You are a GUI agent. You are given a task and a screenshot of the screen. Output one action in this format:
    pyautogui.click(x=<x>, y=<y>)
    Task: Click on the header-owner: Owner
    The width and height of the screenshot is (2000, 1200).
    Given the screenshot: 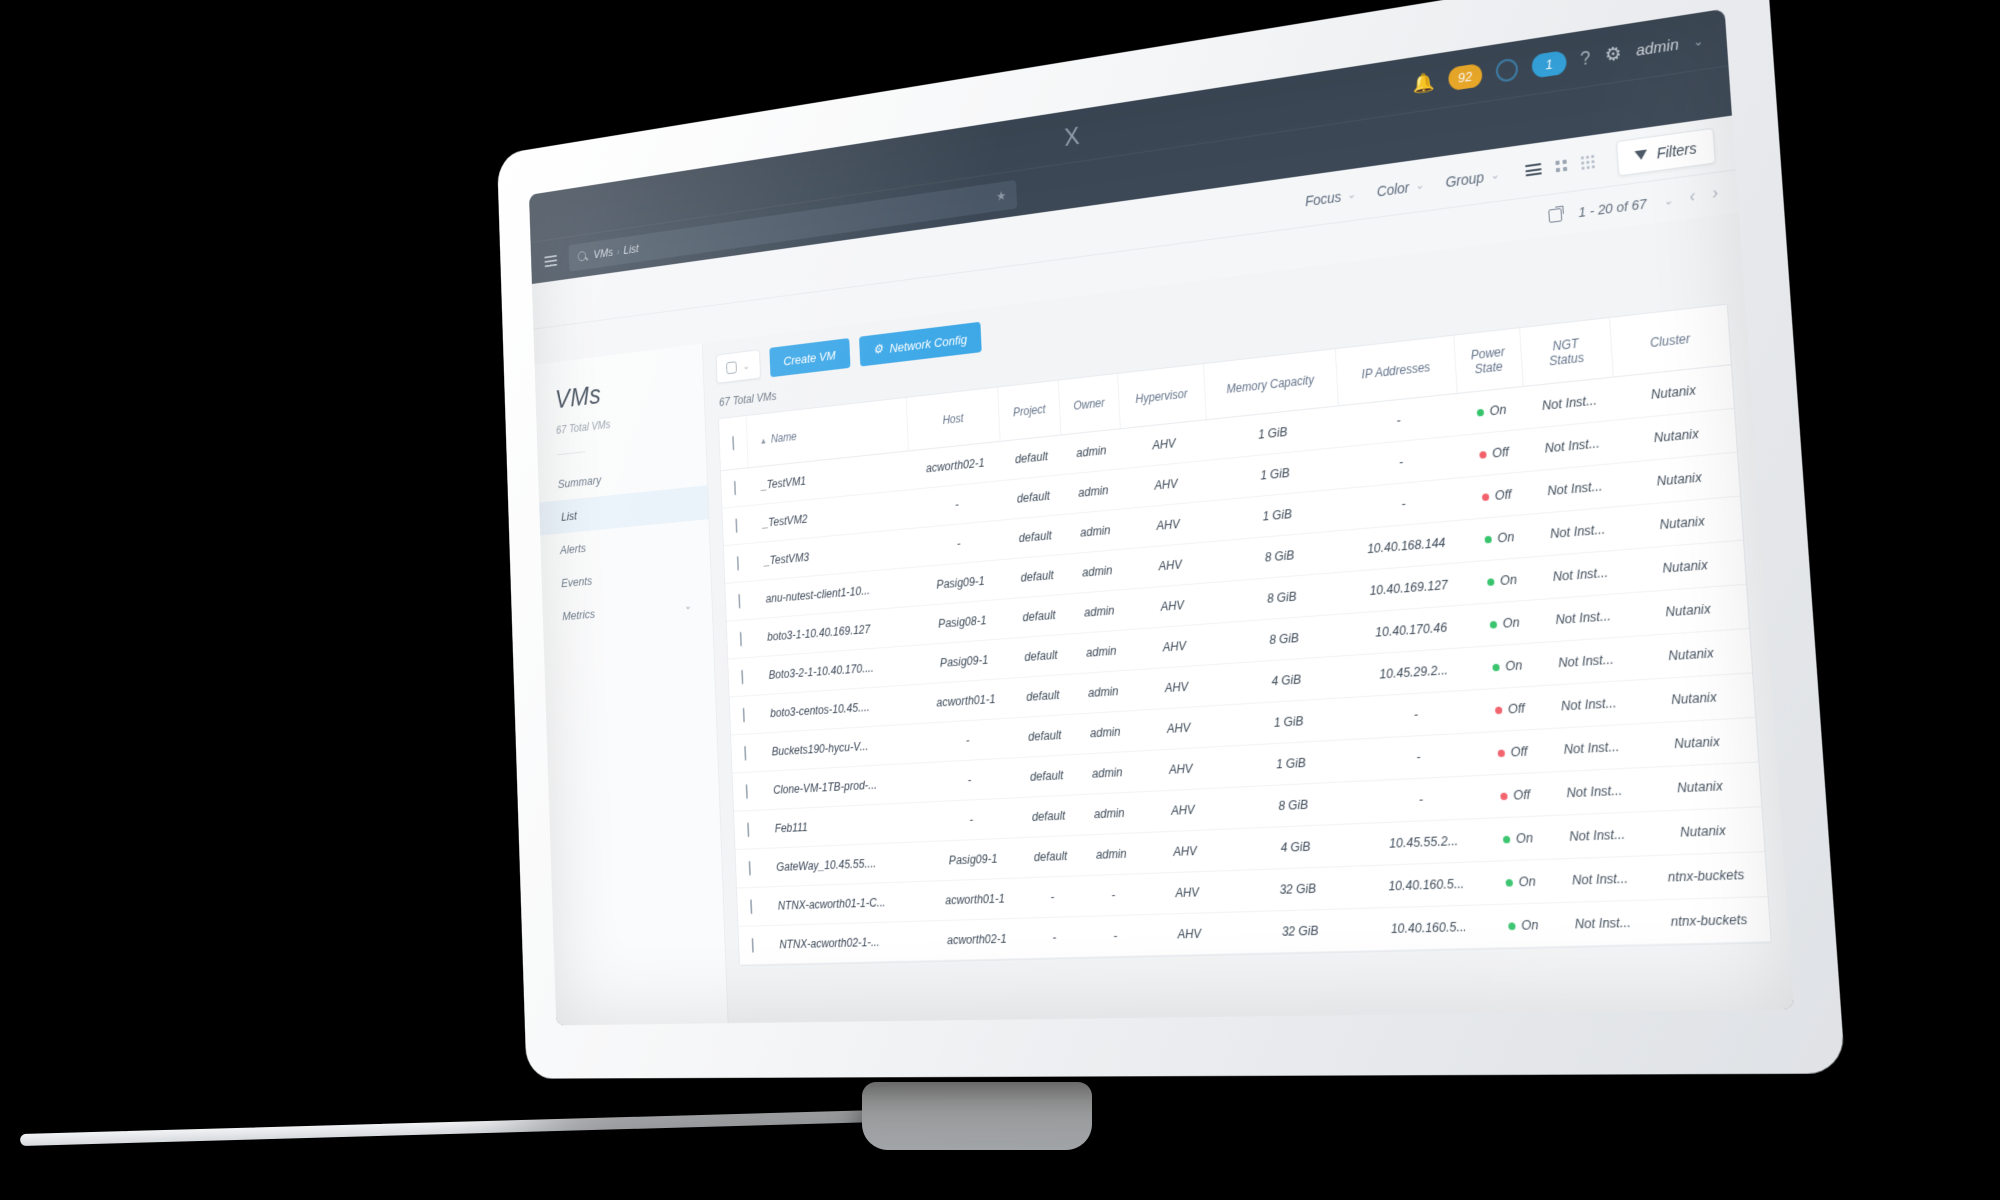 What is the action you would take?
    pyautogui.click(x=1089, y=404)
    